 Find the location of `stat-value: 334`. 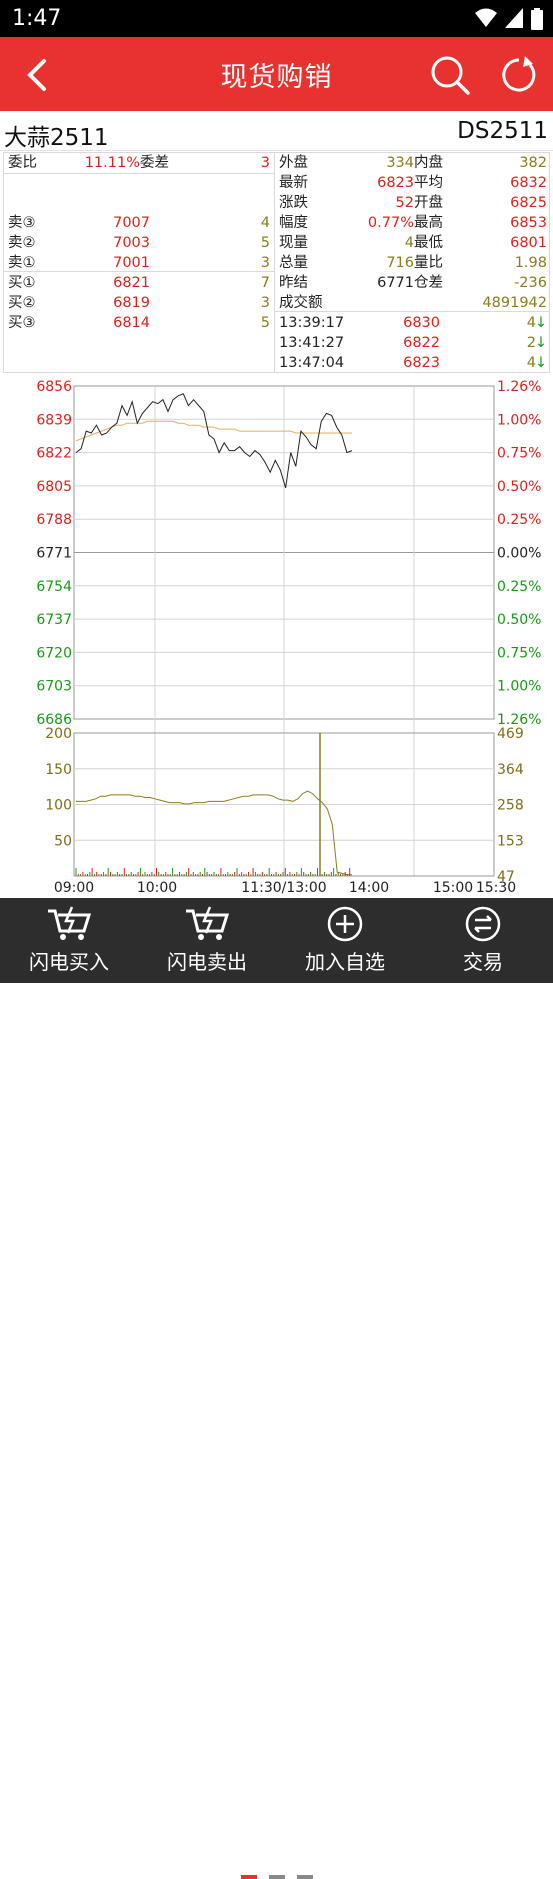

stat-value: 334 is located at coordinates (400, 163).